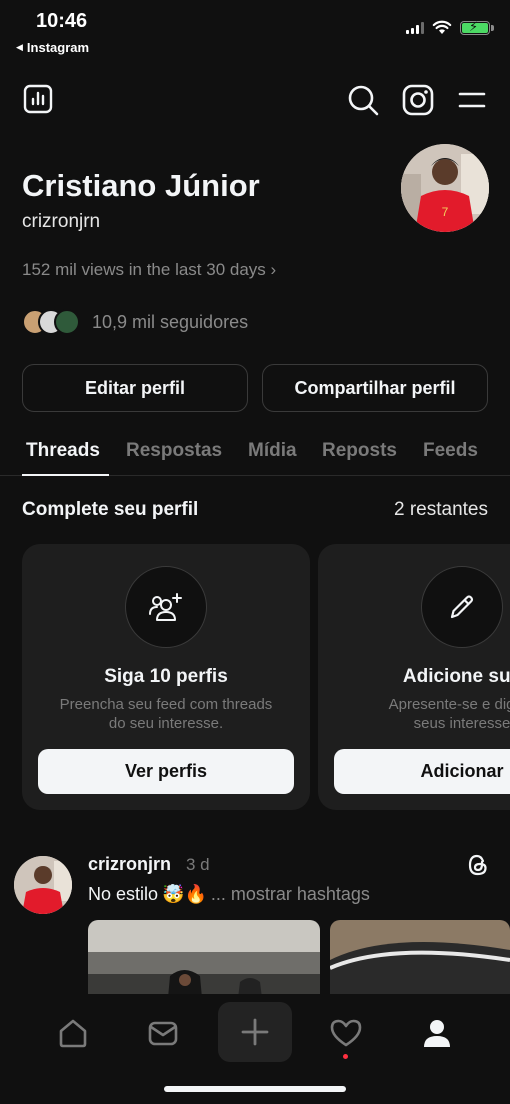  What do you see at coordinates (174, 451) in the screenshot?
I see `tab-respostas: Respostas` at bounding box center [174, 451].